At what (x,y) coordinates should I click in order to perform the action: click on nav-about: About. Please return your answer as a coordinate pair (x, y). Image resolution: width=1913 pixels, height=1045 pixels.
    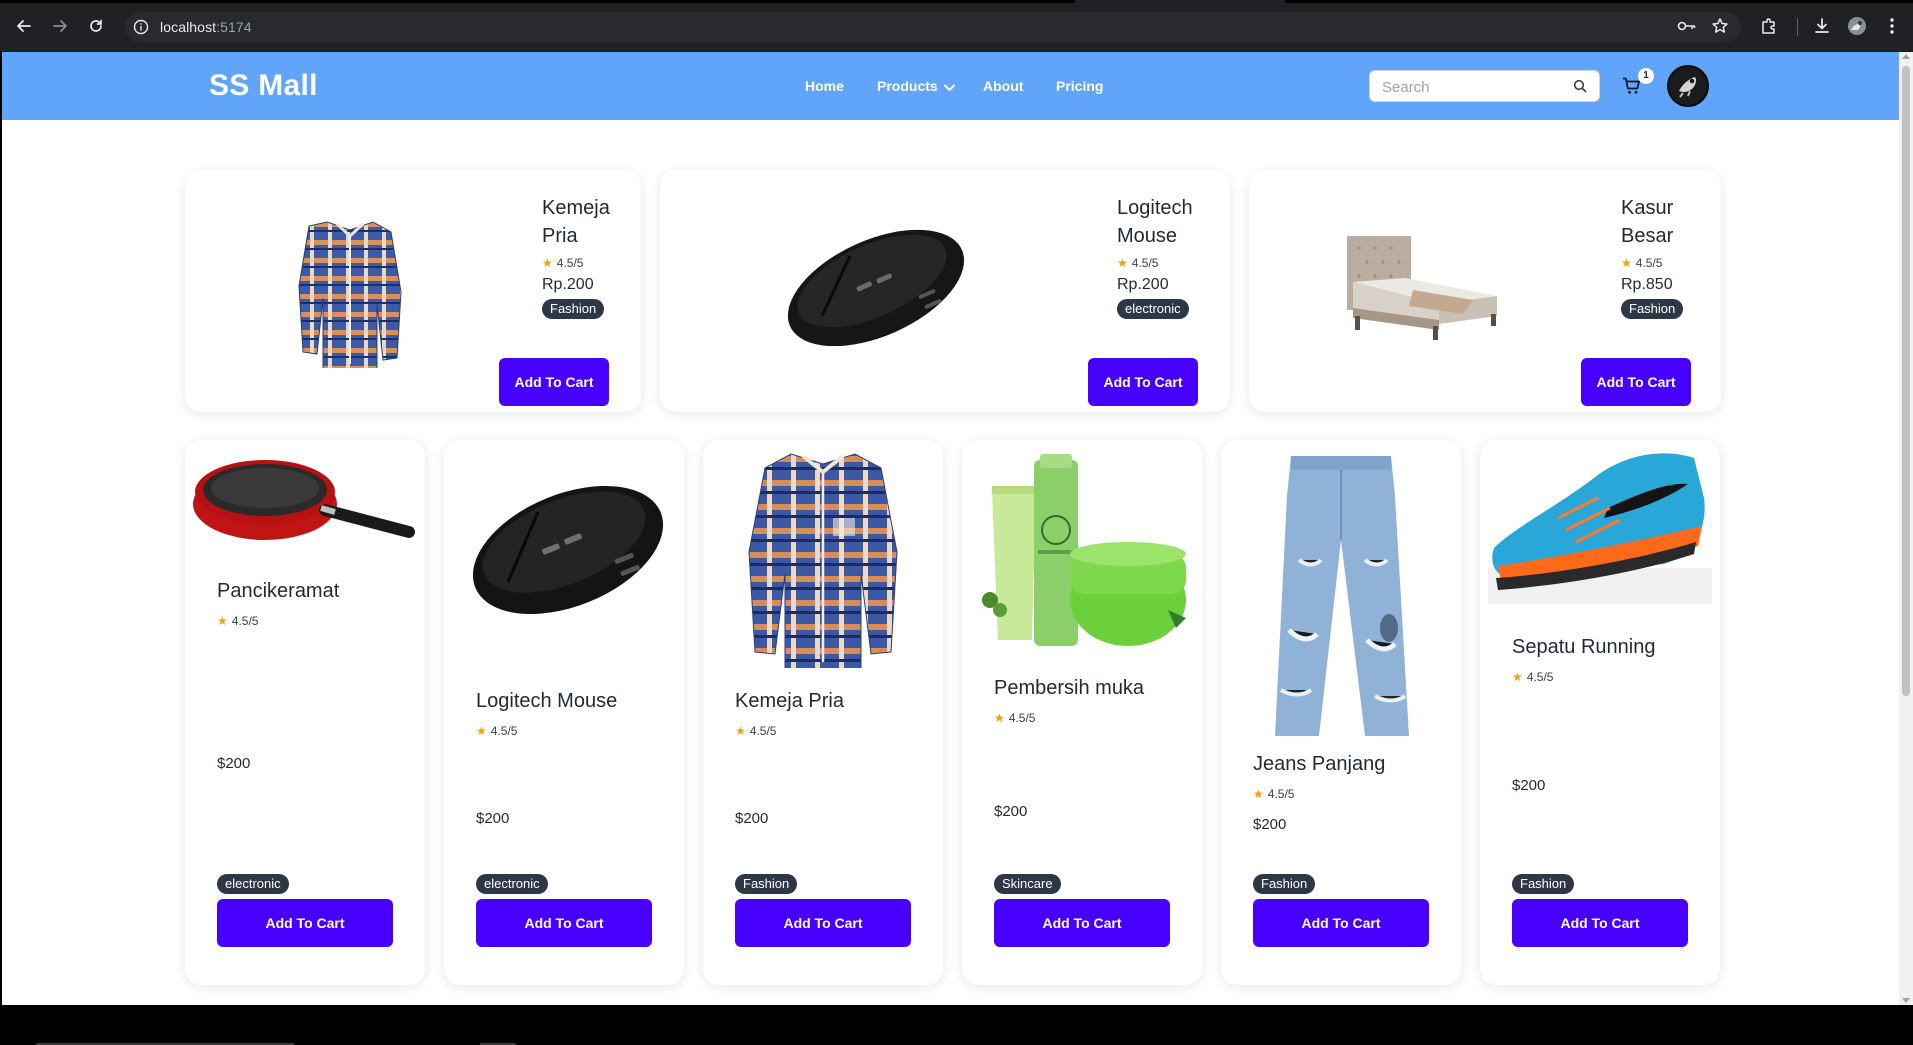
    Looking at the image, I should click on (1003, 86).